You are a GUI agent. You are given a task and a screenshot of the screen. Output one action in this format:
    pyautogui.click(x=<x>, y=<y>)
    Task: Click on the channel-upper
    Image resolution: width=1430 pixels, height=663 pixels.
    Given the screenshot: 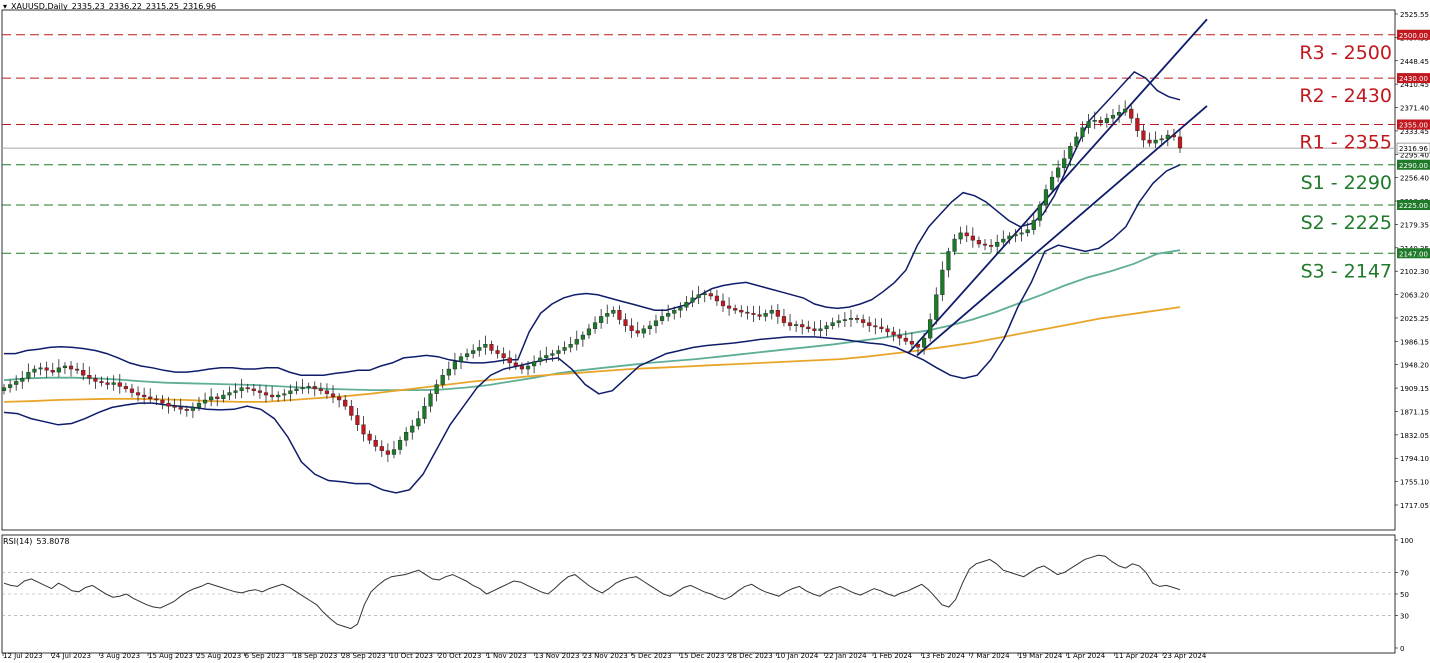 What is the action you would take?
    pyautogui.click(x=1057, y=186)
    